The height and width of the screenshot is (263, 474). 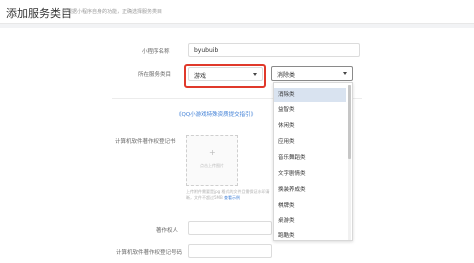 What do you see at coordinates (200, 76) in the screenshot?
I see `category-primary-value: 游戏` at bounding box center [200, 76].